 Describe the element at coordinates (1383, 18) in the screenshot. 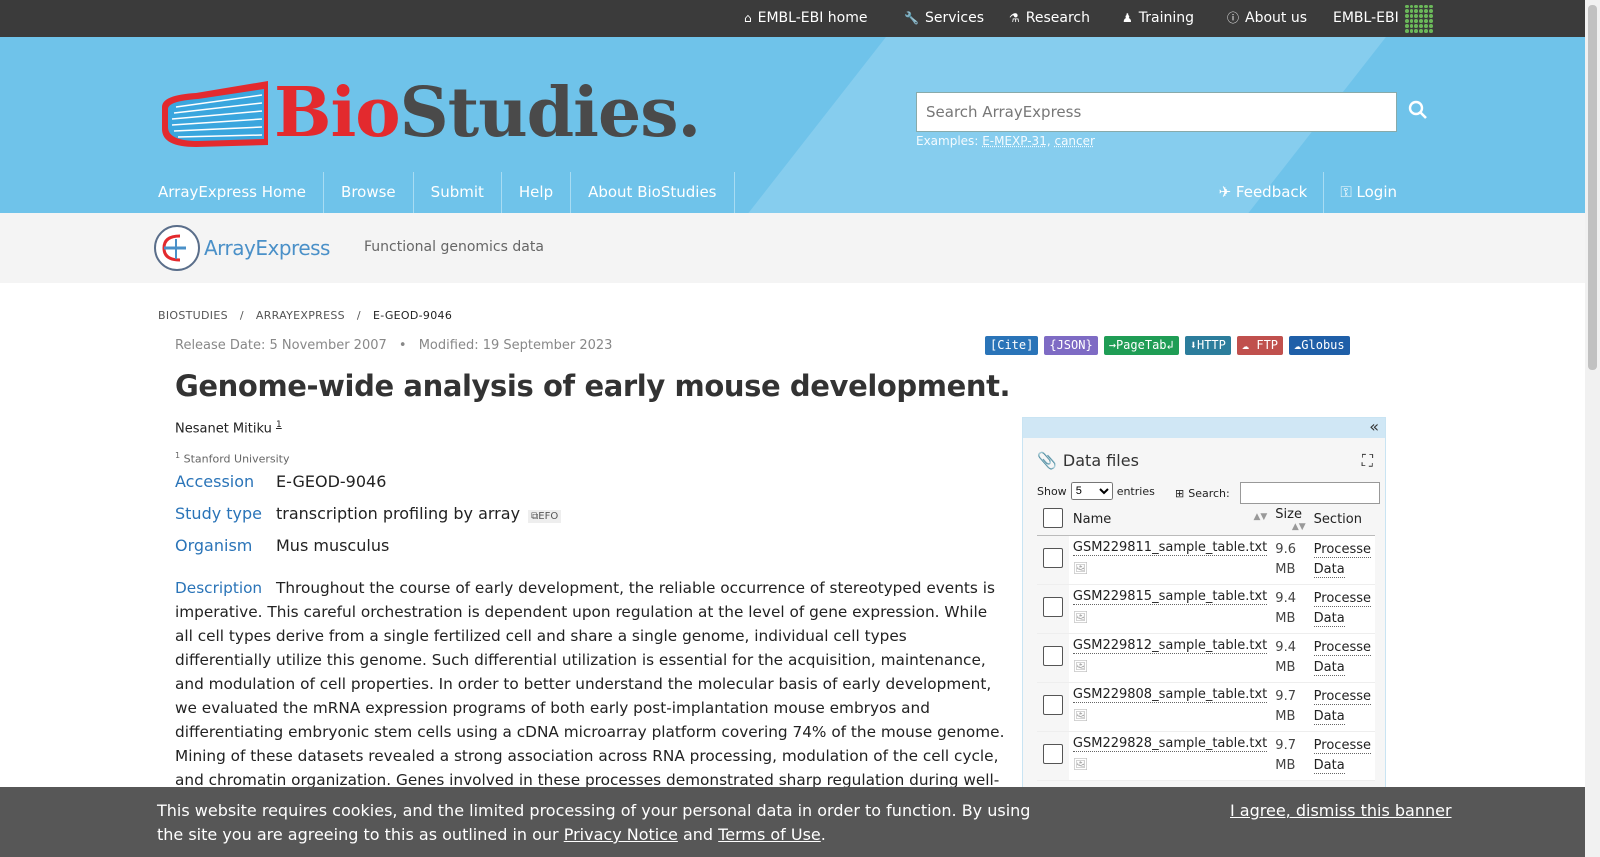

I see `embl-ebi-brand-link: EMBL-EBI` at that location.